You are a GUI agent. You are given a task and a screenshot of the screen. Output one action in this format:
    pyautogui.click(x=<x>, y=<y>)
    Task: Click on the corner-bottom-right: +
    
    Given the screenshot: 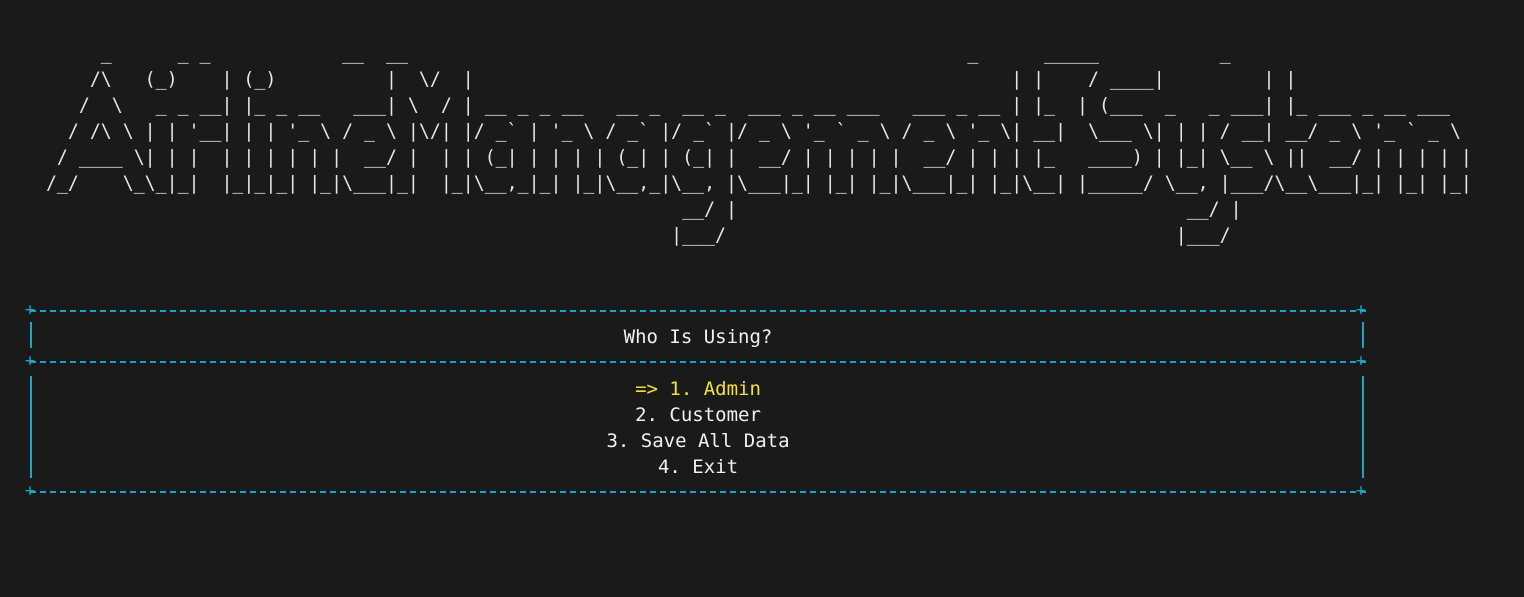 What is the action you would take?
    pyautogui.click(x=1361, y=491)
    